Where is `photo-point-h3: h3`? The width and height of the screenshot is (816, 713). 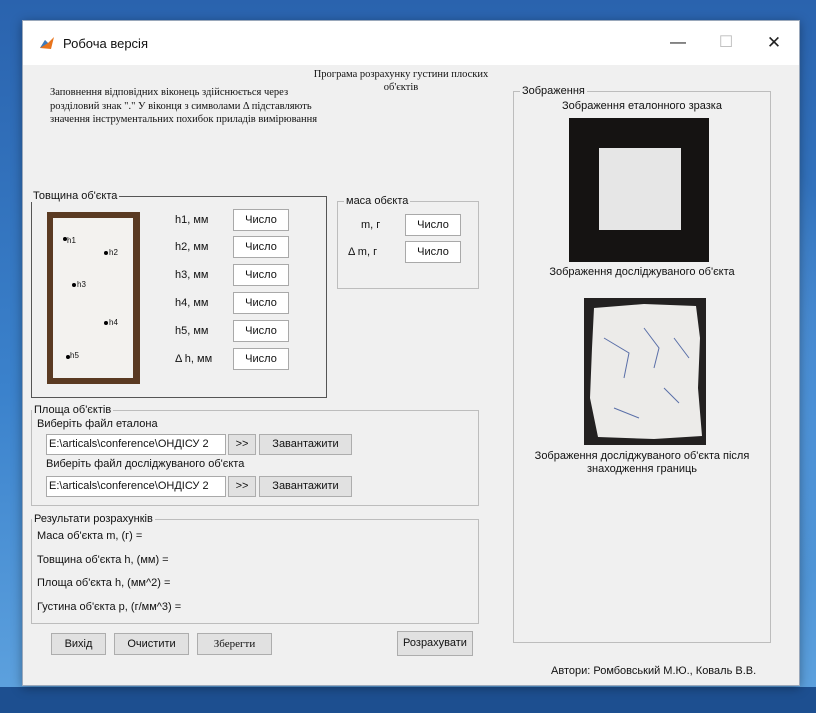
photo-point-h3: h3 is located at coordinates (81, 284).